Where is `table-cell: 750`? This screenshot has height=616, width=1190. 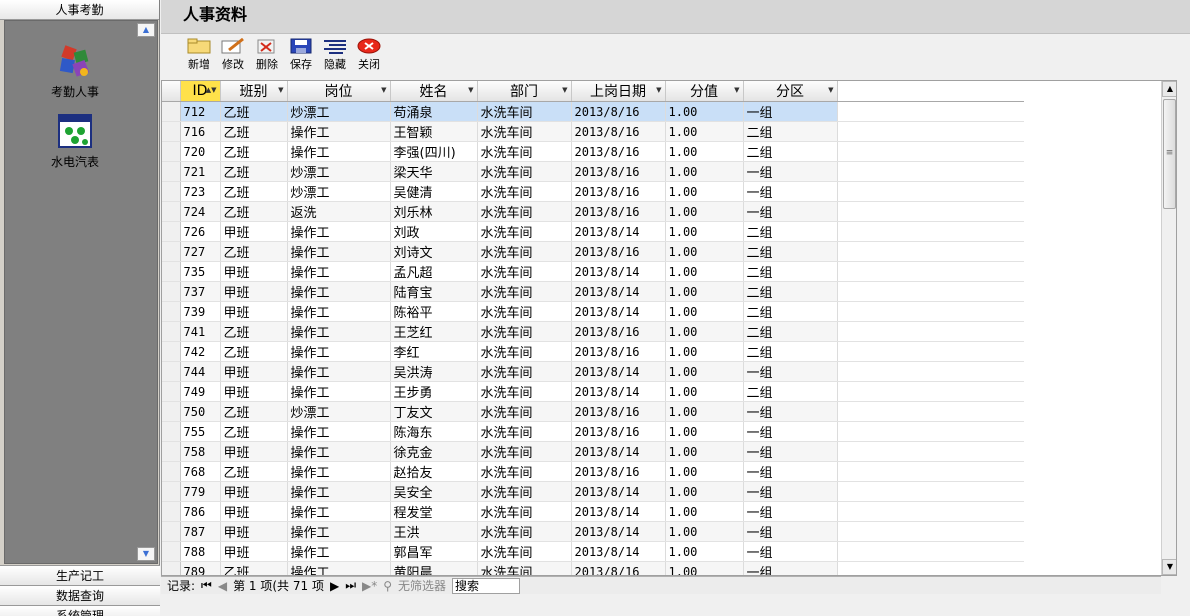
table-cell: 750 is located at coordinates (200, 411).